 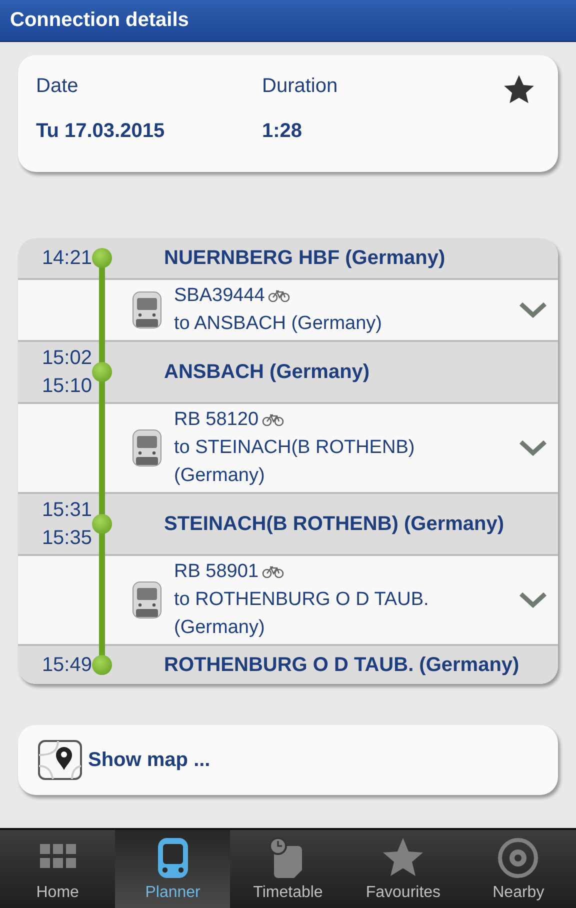 What do you see at coordinates (288, 869) in the screenshot?
I see `nav-tab: Timetable` at bounding box center [288, 869].